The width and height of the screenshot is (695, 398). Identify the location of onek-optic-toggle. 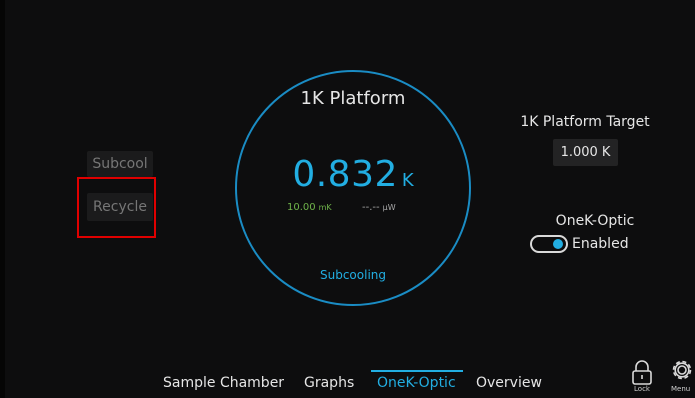
(549, 244).